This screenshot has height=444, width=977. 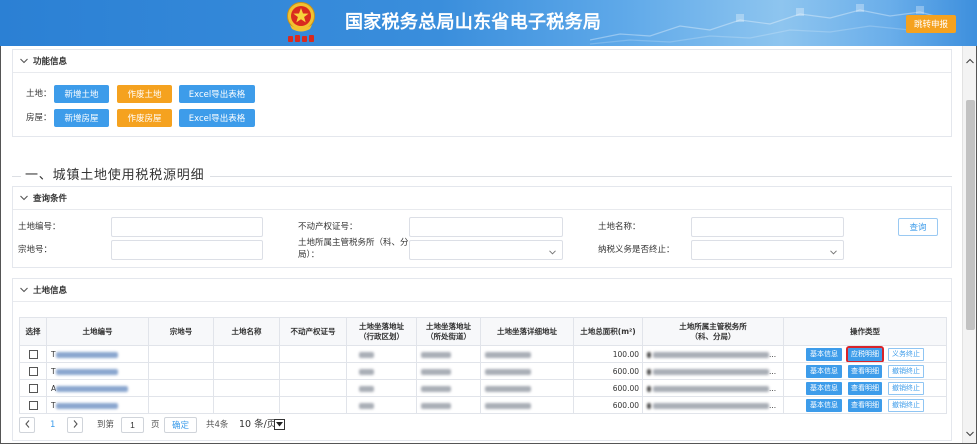 What do you see at coordinates (482, 61) in the screenshot?
I see `function-section-header: 功能信息` at bounding box center [482, 61].